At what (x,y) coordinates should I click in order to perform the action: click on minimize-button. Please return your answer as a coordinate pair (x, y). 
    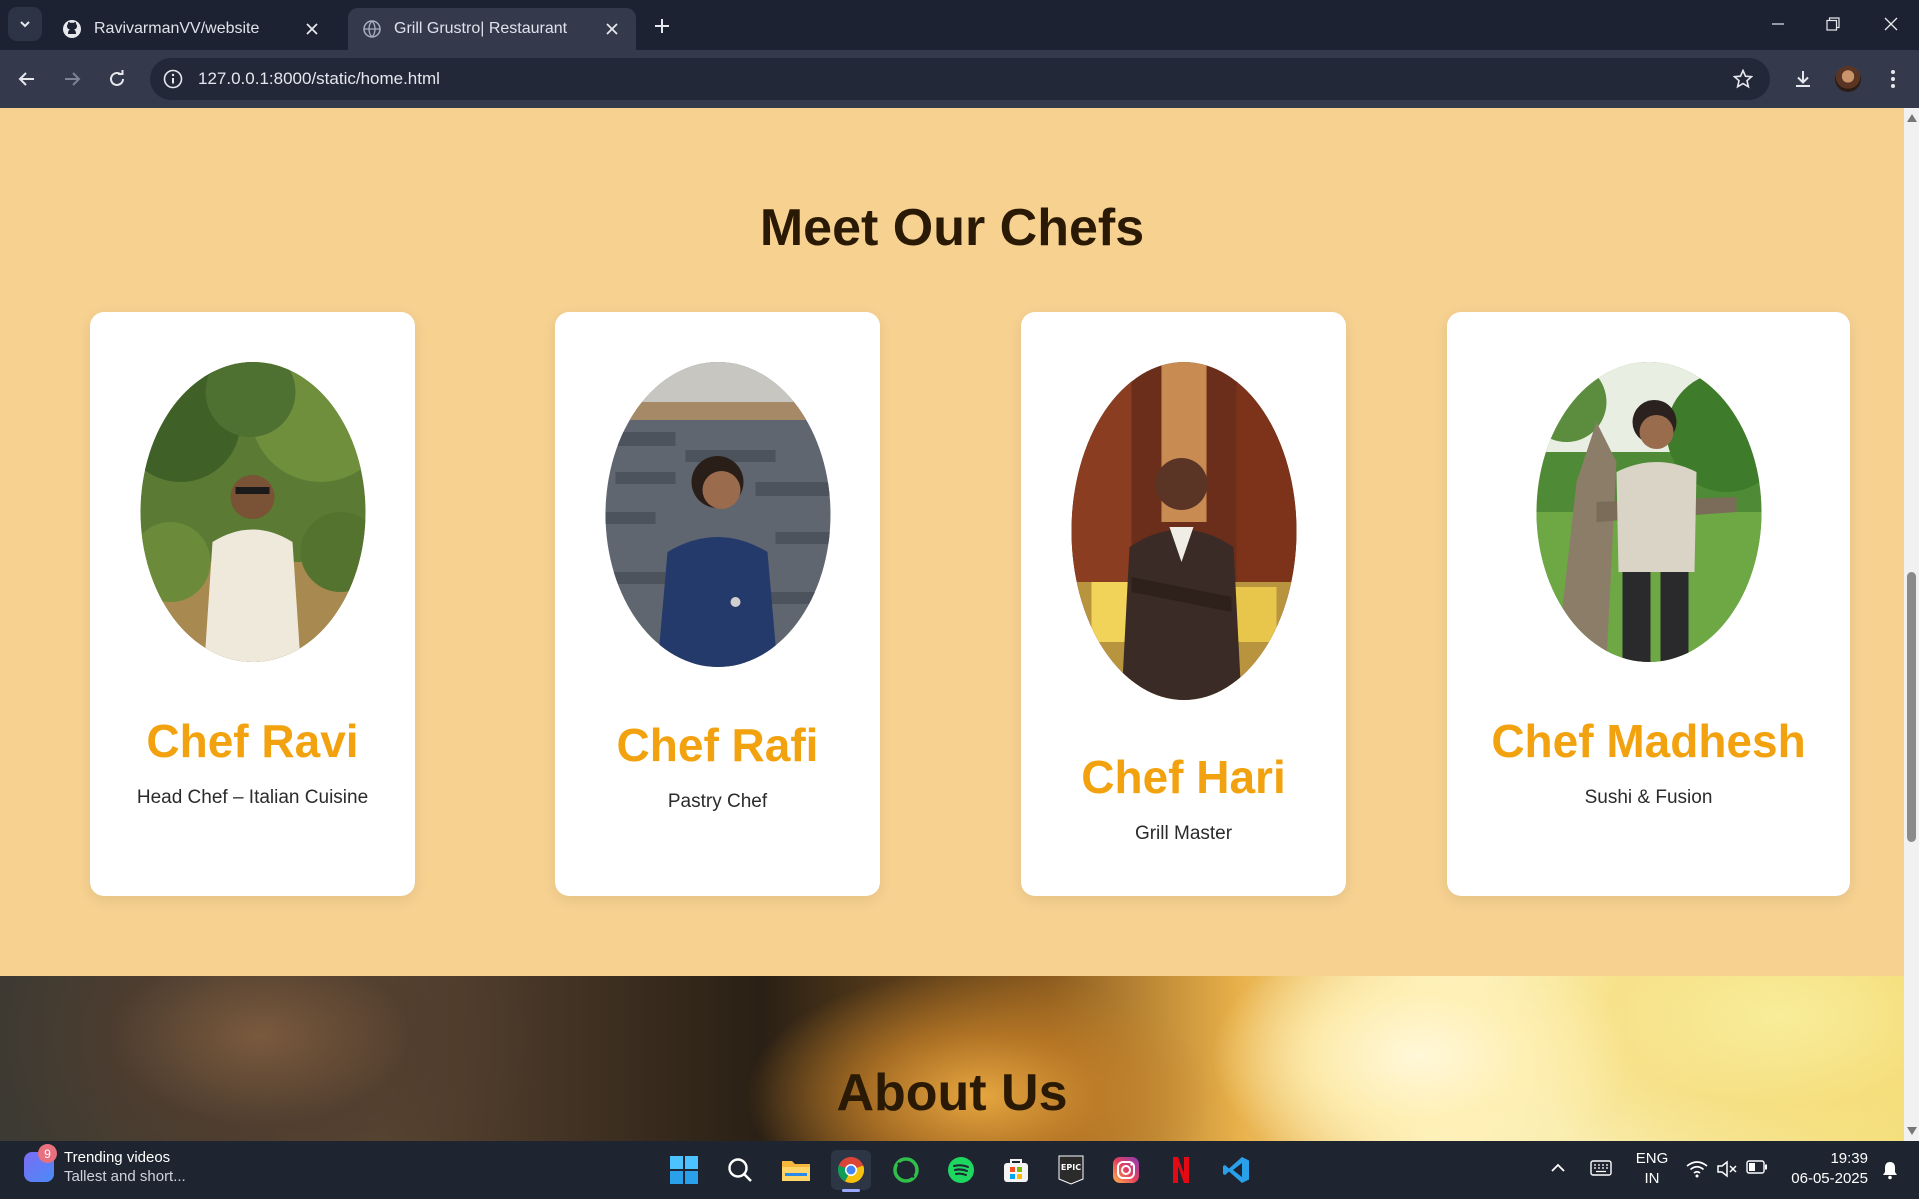
    Looking at the image, I should click on (1778, 24).